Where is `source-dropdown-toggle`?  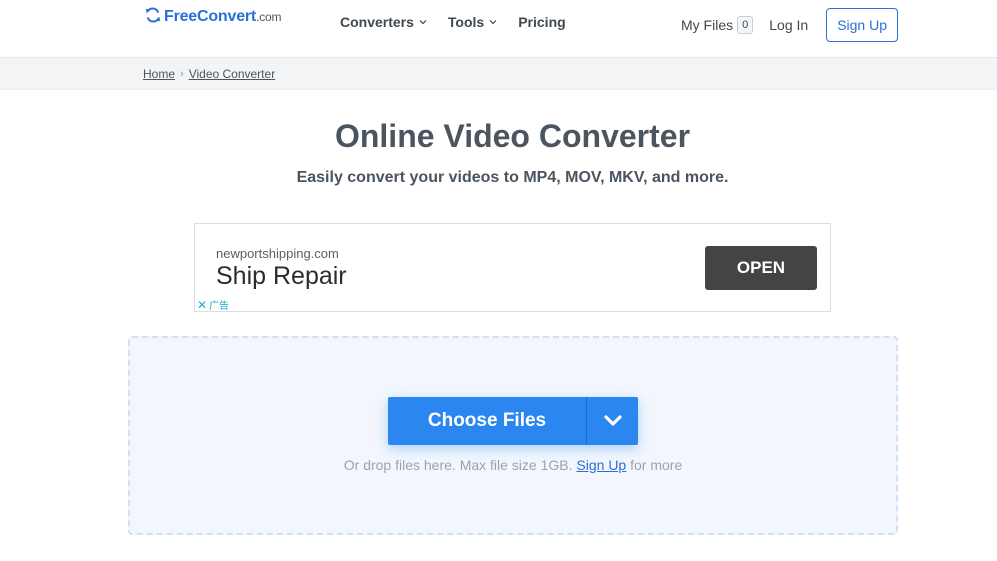 source-dropdown-toggle is located at coordinates (612, 421).